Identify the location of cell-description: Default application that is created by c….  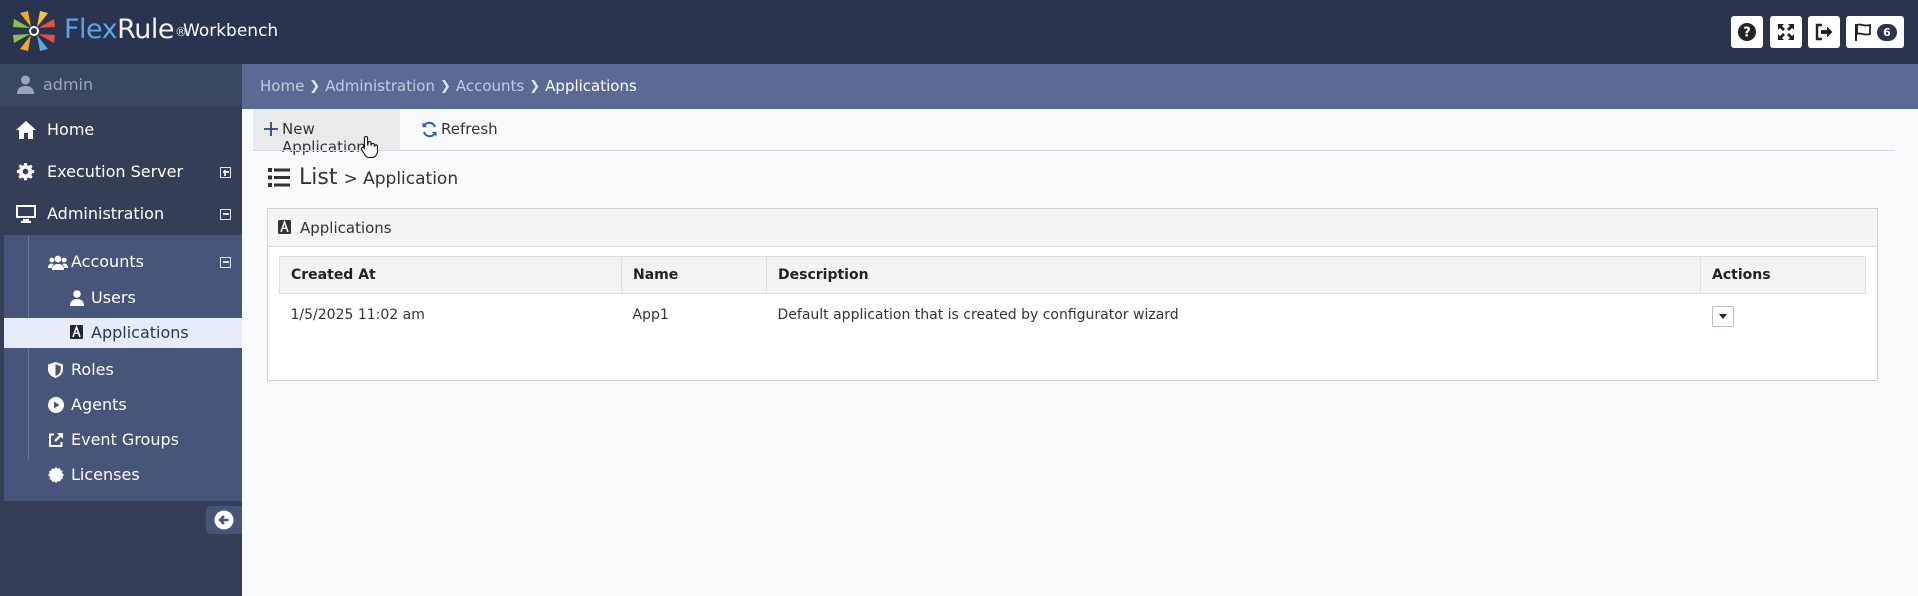
(978, 315).